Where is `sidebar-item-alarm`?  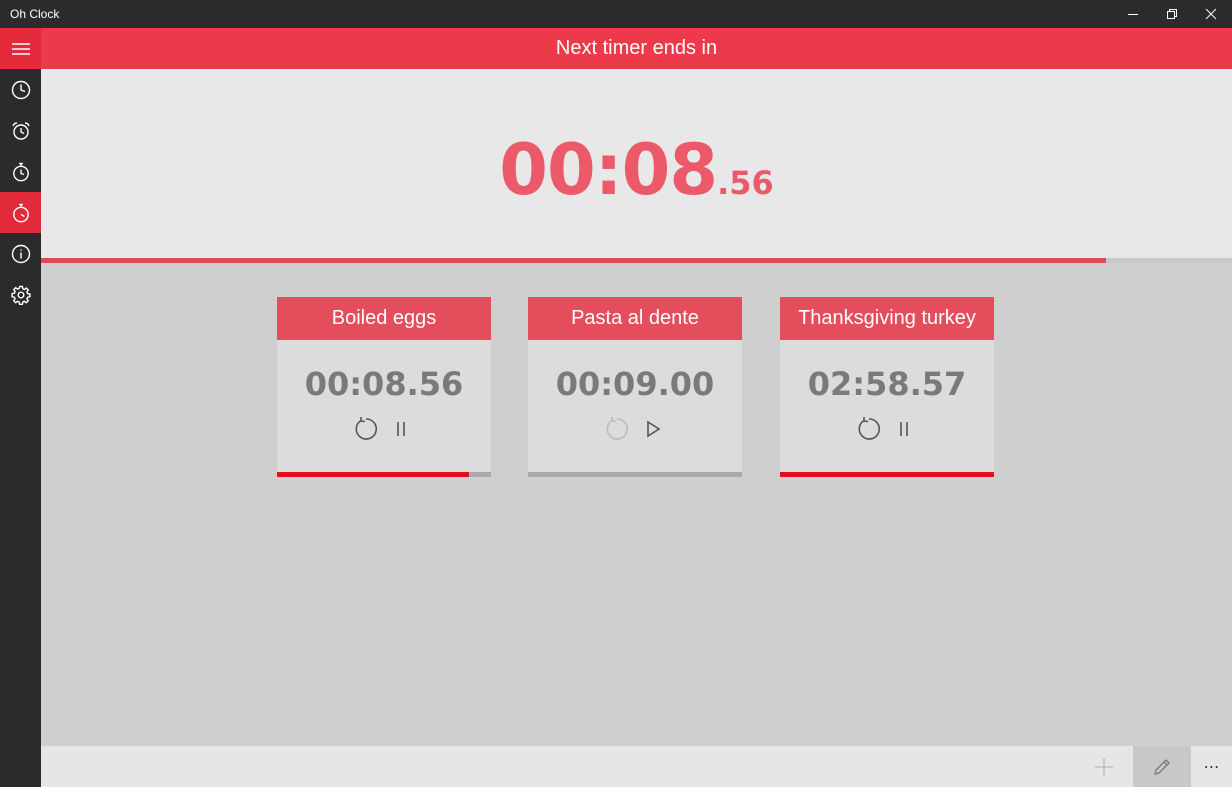
sidebar-item-alarm is located at coordinates (20, 130).